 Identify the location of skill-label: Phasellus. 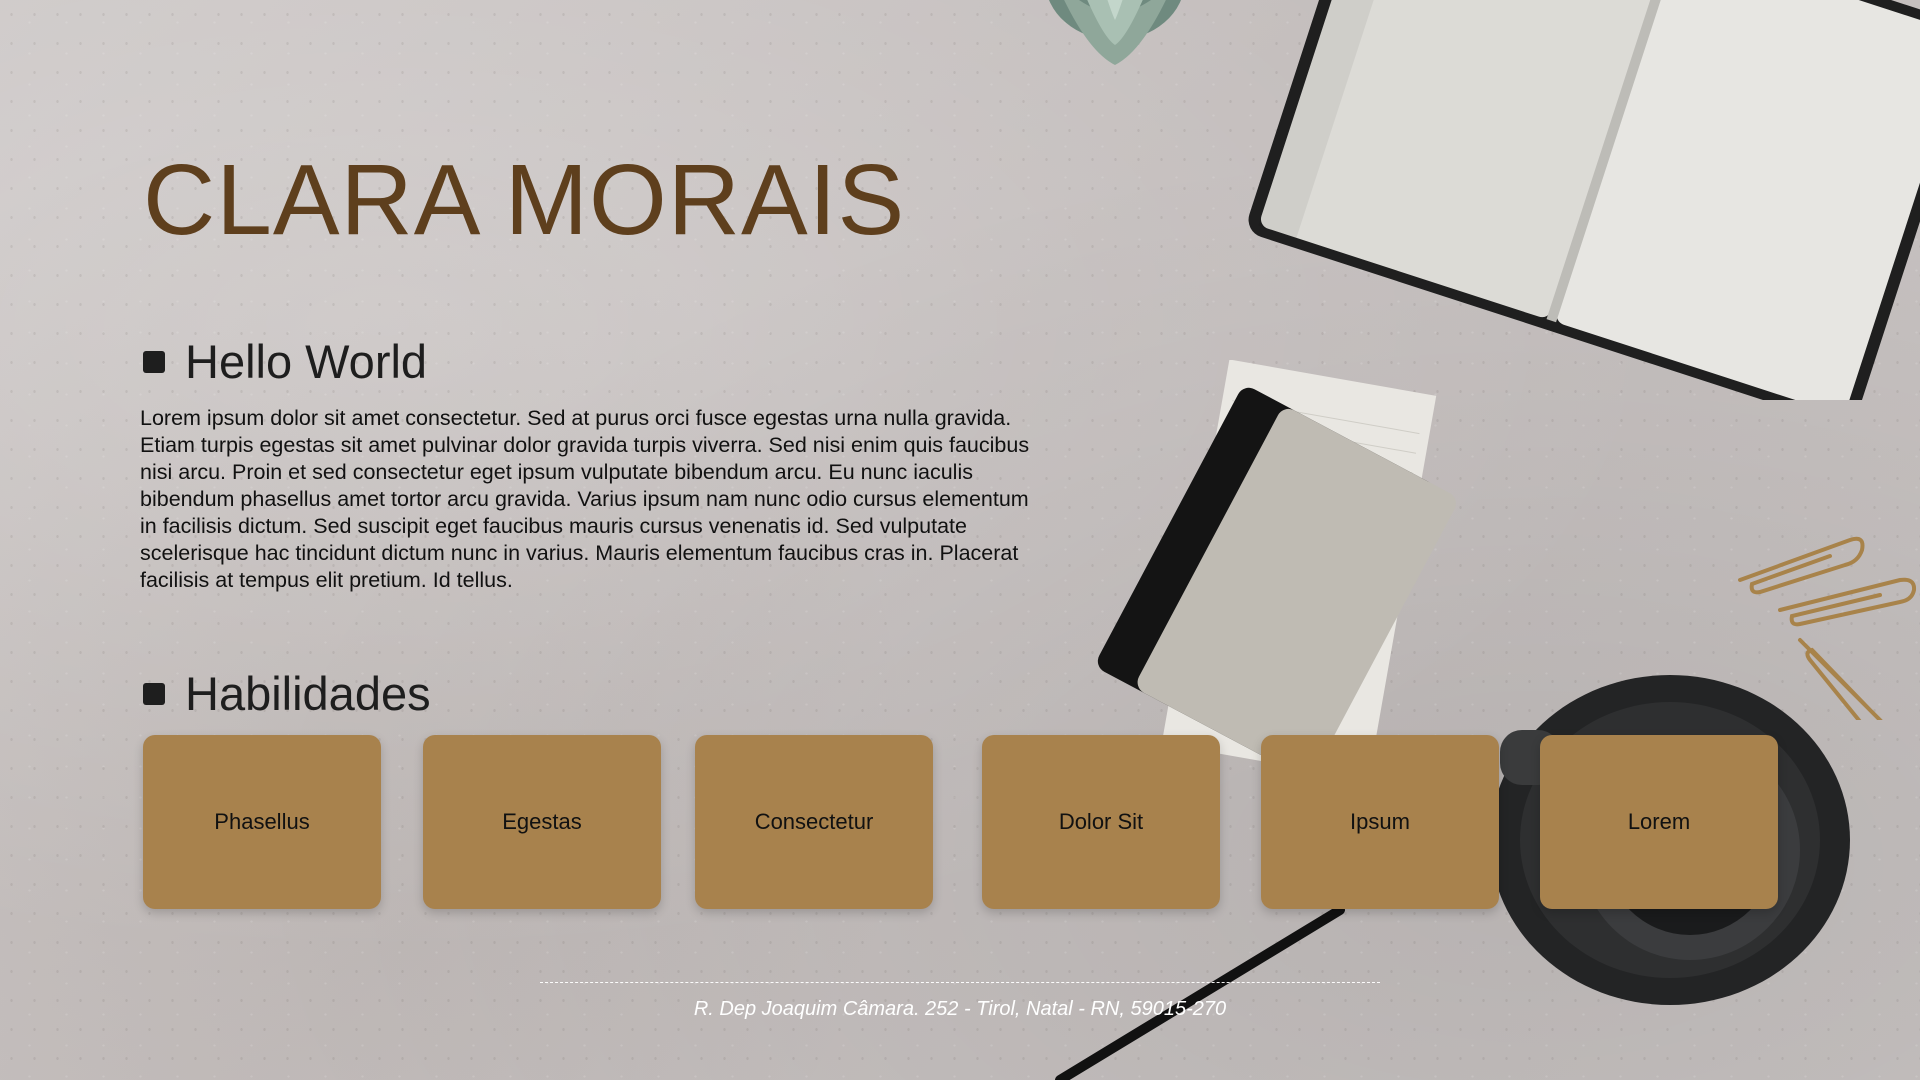
(262, 821).